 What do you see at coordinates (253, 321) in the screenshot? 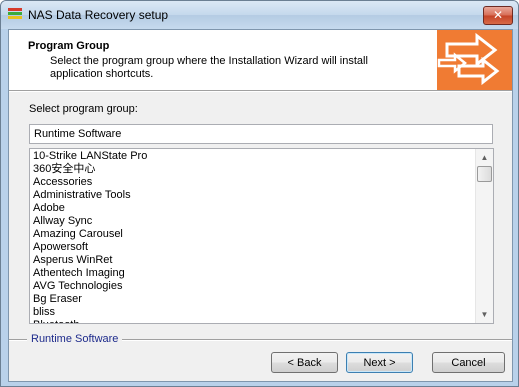
I see `list-item: Bluetooth` at bounding box center [253, 321].